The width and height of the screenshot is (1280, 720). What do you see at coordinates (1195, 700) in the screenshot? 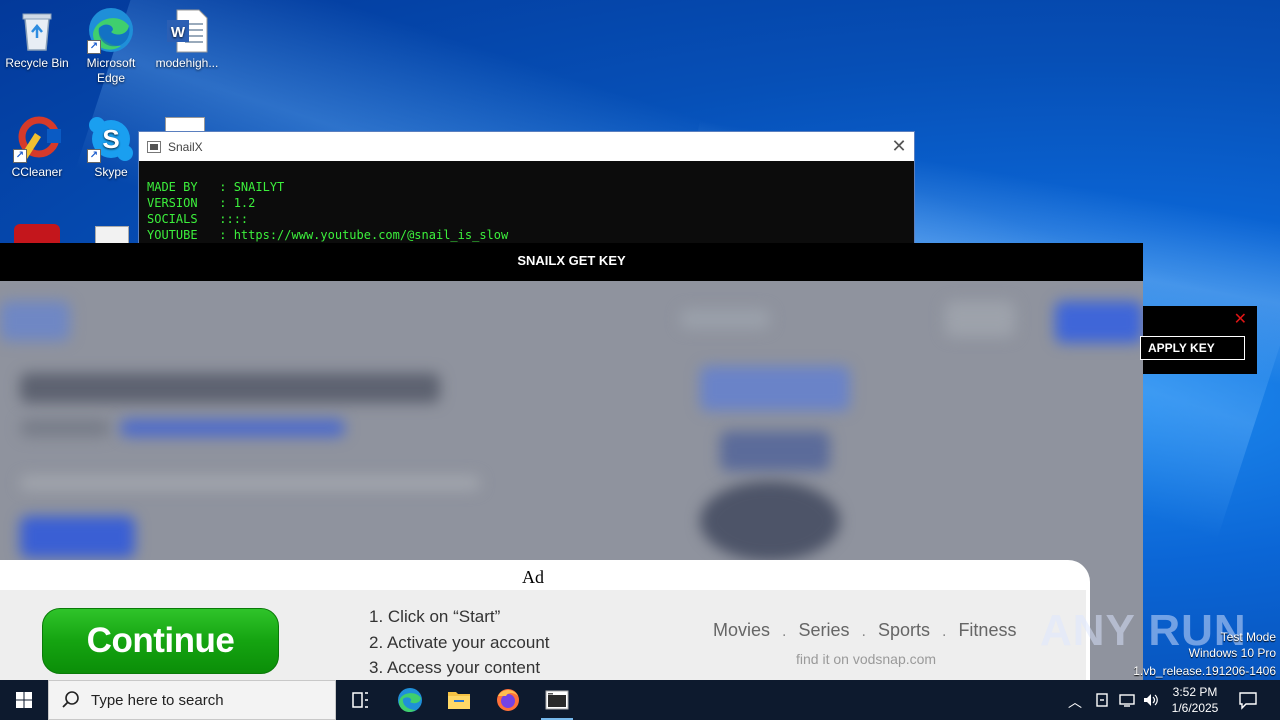
I see `taskbar-clock: 3:52 PM 1/6/2025` at bounding box center [1195, 700].